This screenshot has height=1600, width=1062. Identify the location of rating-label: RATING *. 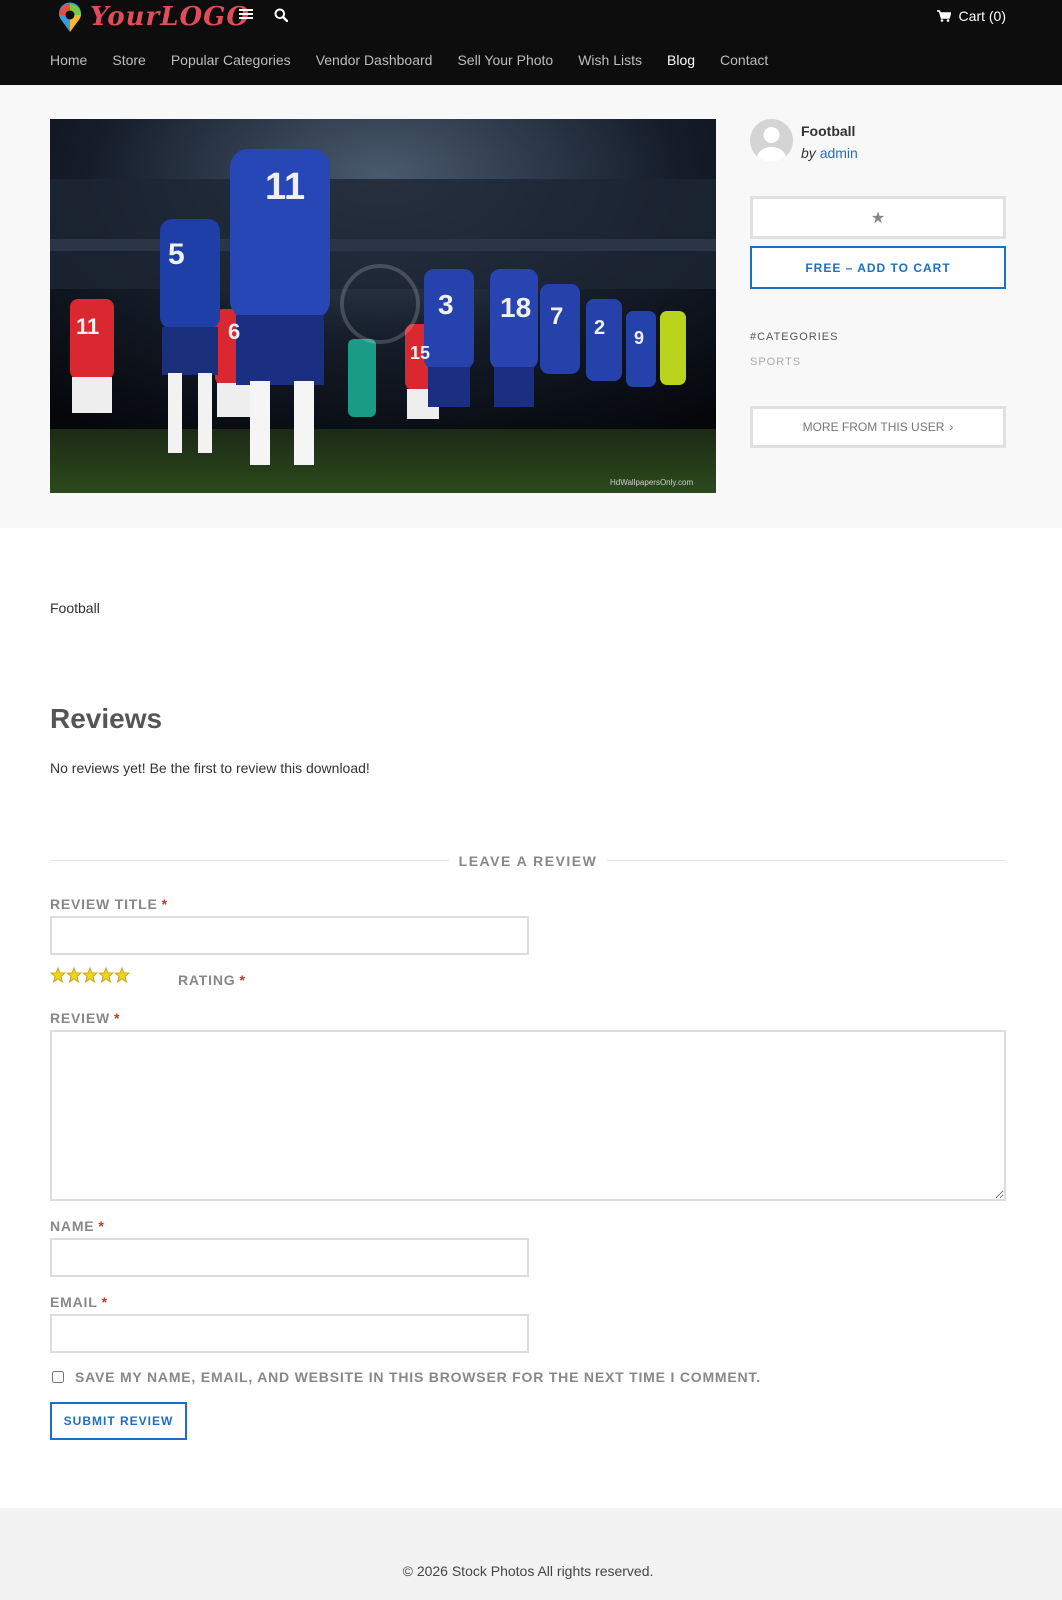
(212, 980).